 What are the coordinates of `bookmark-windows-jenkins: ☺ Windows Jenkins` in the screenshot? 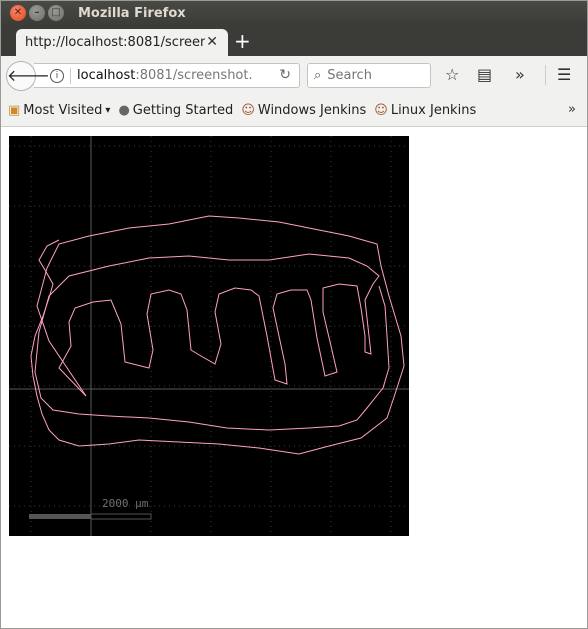 It's located at (303, 110).